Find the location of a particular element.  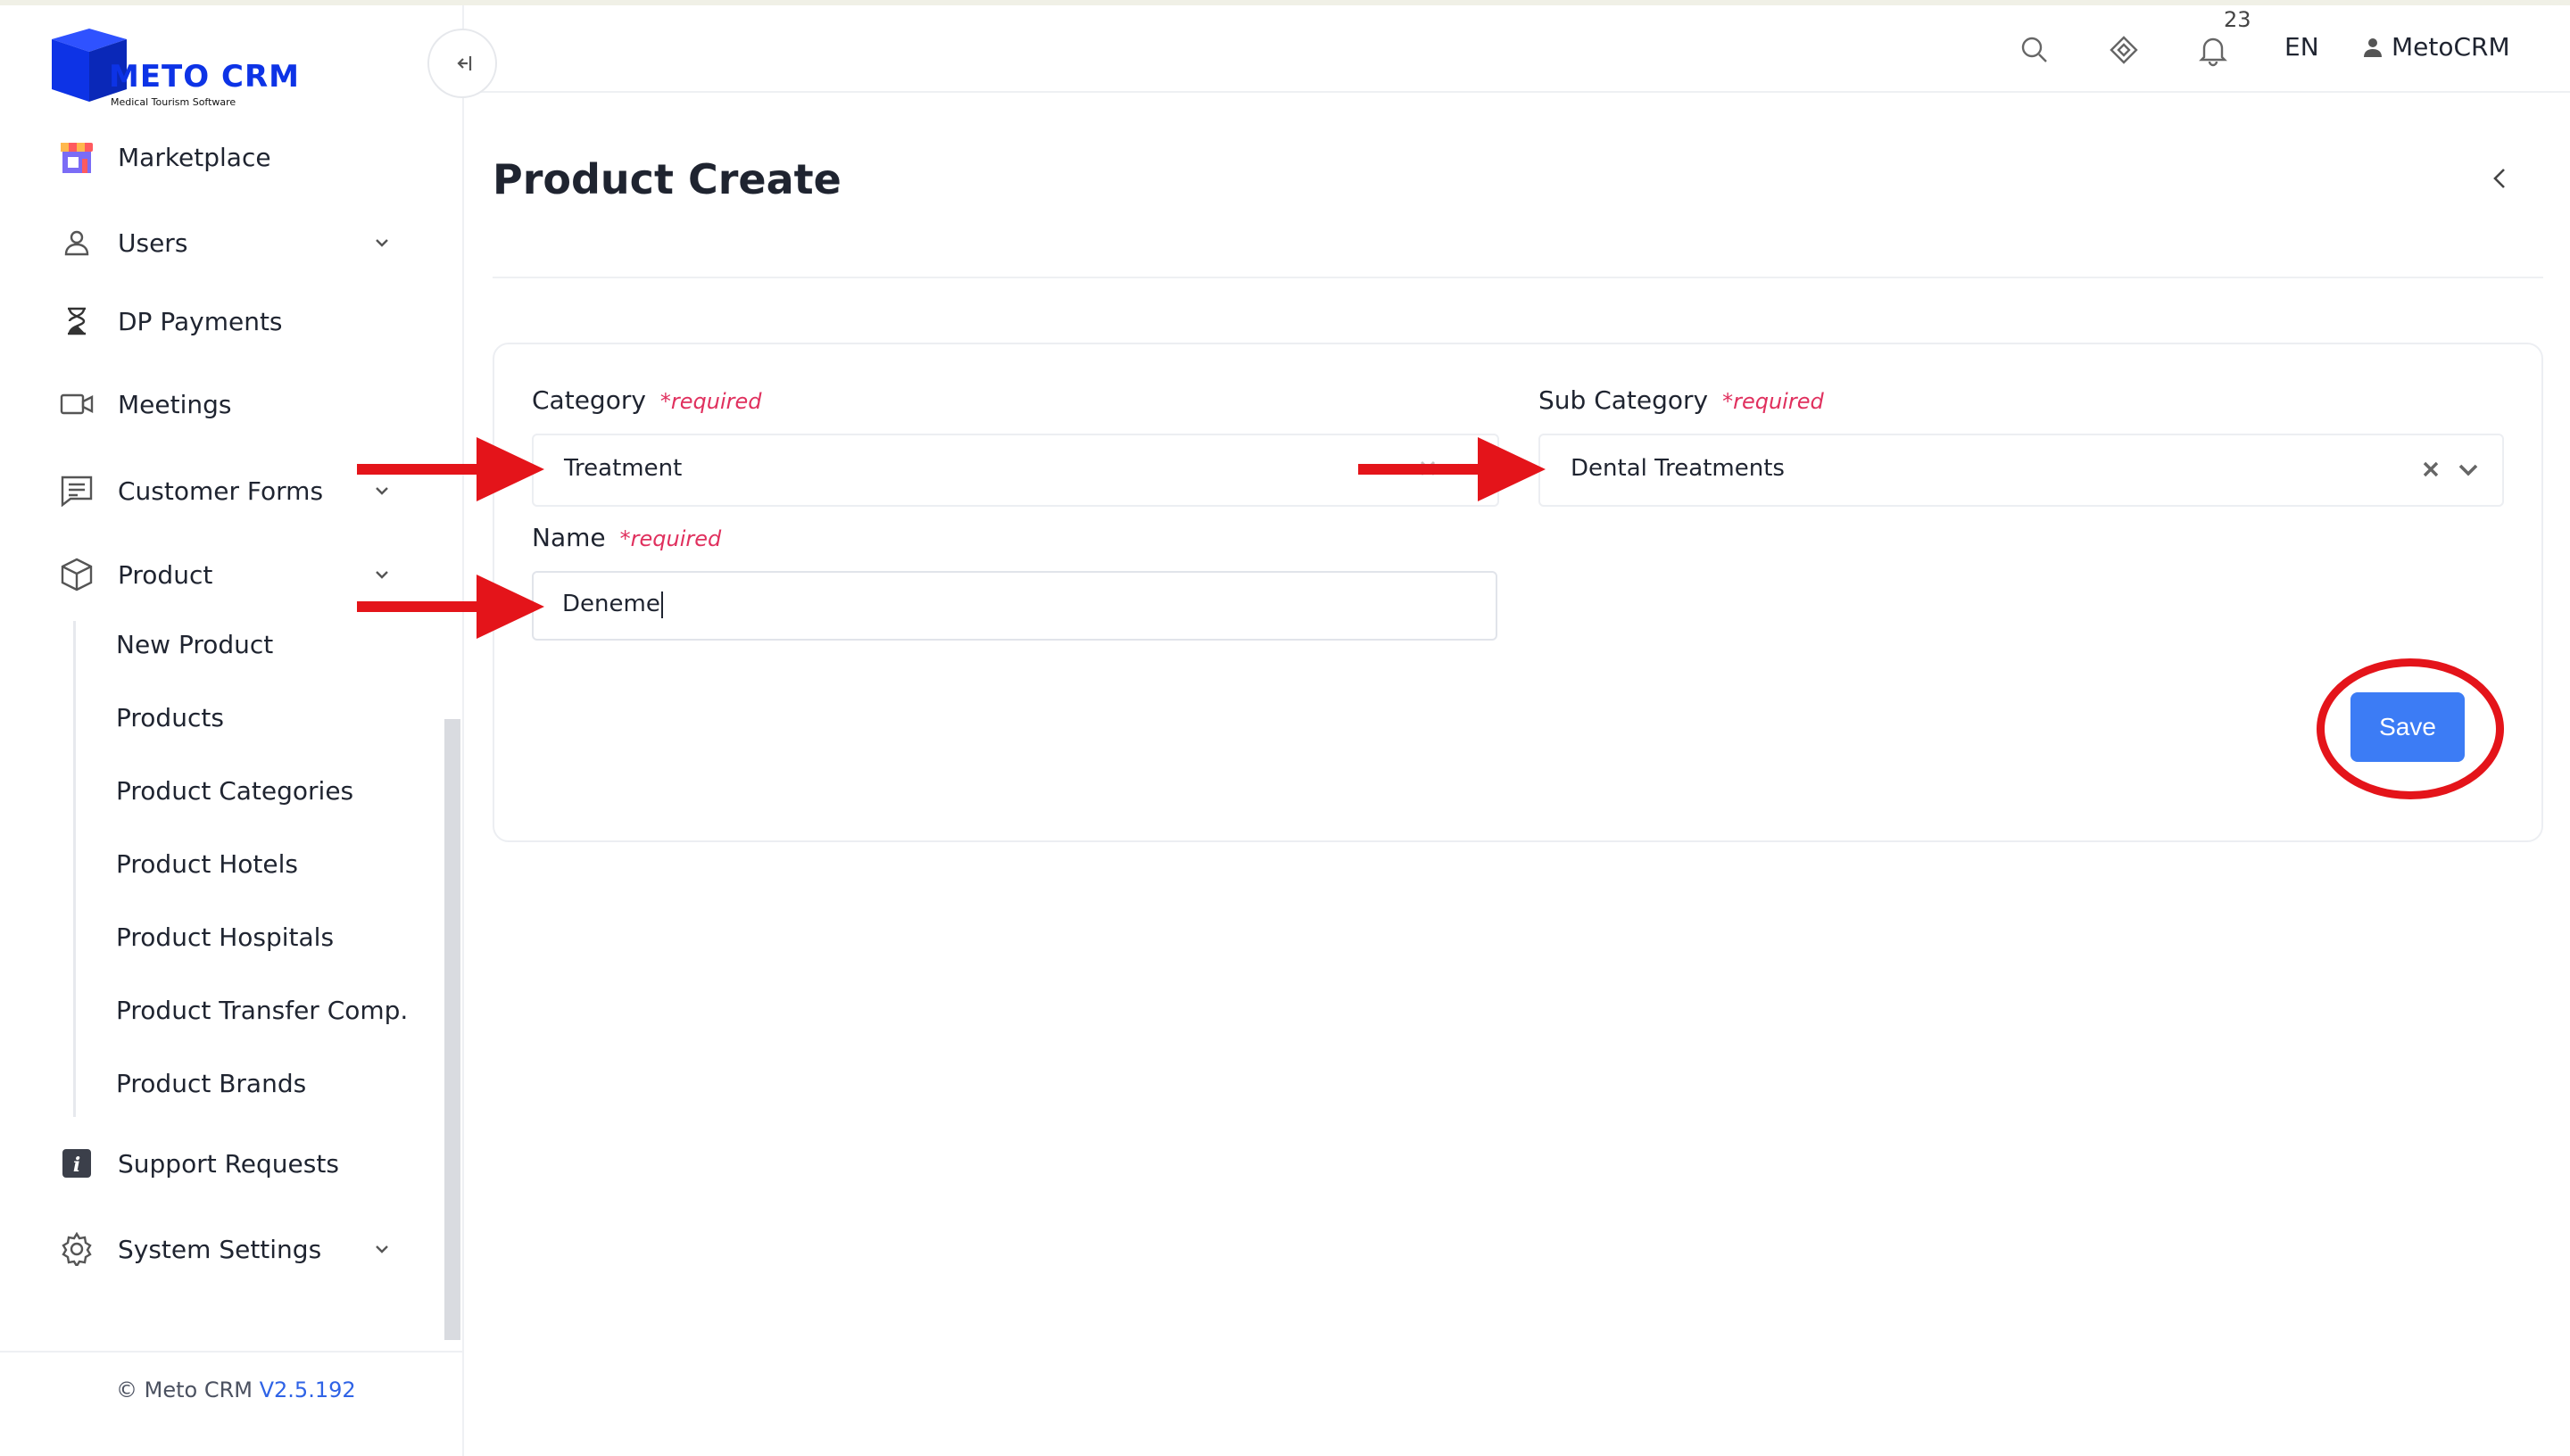

sidebar-item-label: Product is located at coordinates (165, 574).